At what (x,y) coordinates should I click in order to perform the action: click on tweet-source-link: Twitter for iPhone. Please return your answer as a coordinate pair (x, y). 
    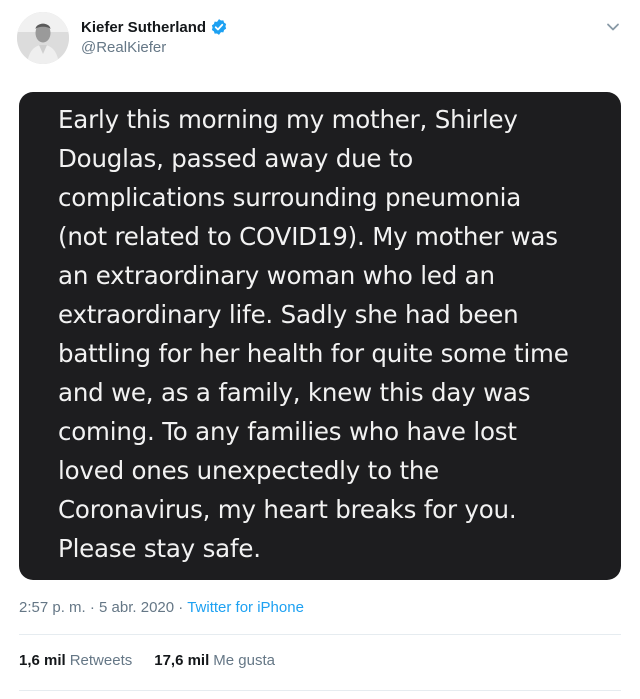
    Looking at the image, I should click on (245, 607).